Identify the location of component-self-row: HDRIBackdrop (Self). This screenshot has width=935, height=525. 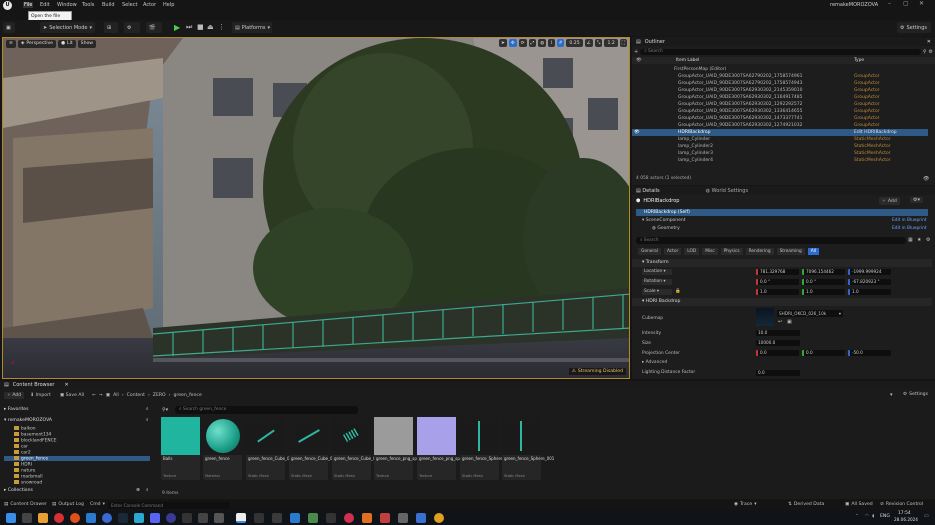
(782, 212).